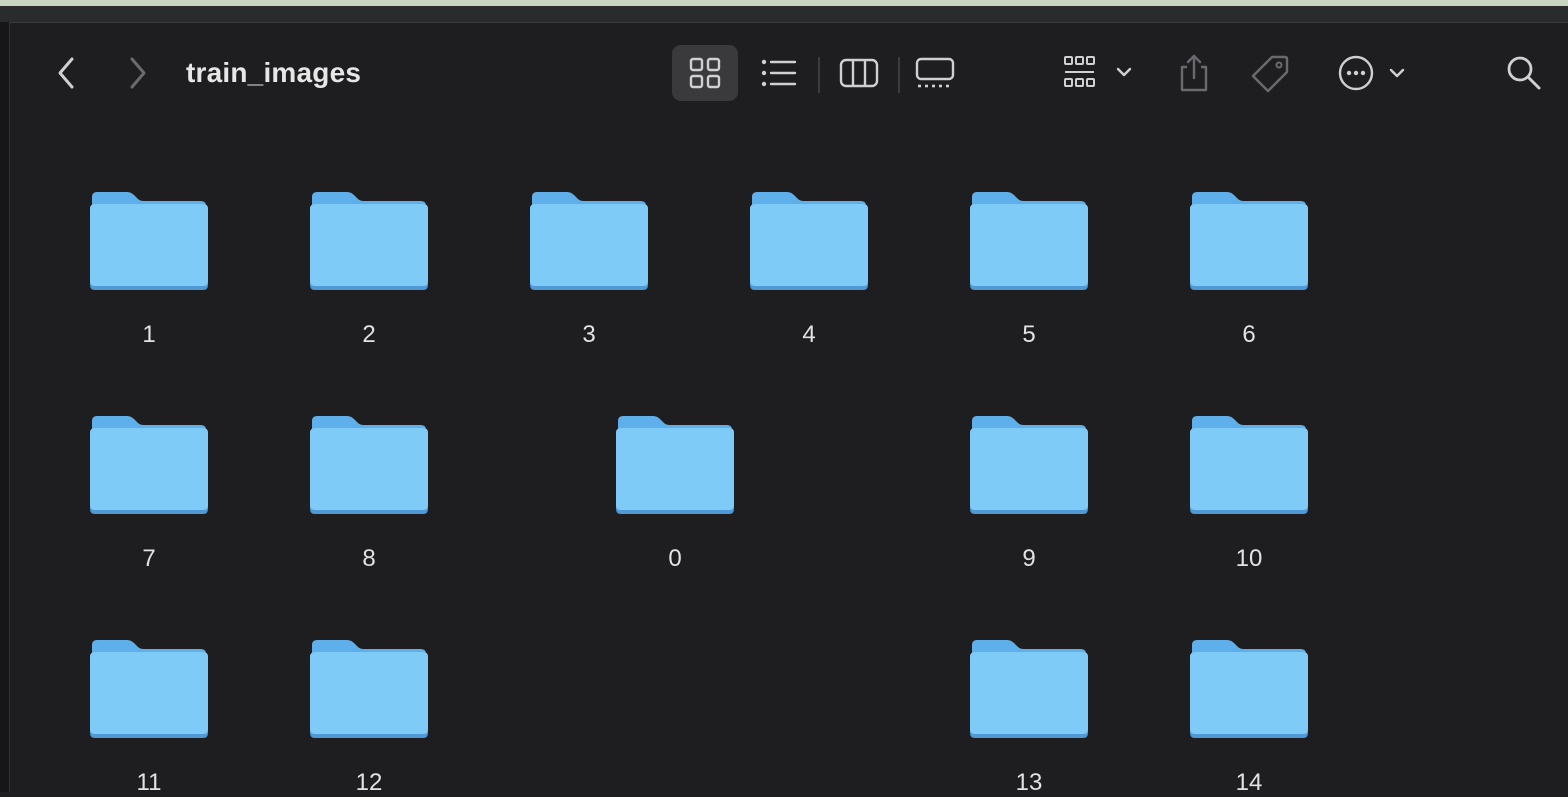 The height and width of the screenshot is (797, 1568). Describe the element at coordinates (369, 334) in the screenshot. I see `folder-label: 2` at that location.